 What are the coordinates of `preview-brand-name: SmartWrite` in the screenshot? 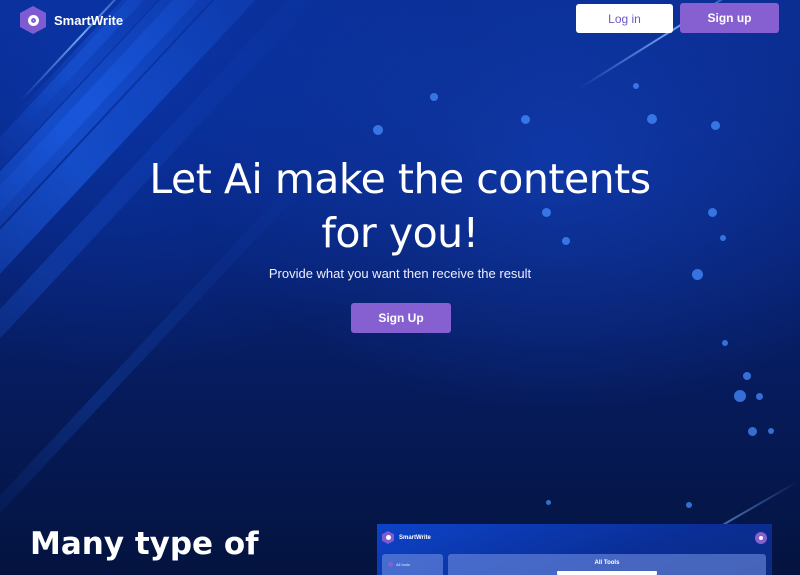 It's located at (415, 537).